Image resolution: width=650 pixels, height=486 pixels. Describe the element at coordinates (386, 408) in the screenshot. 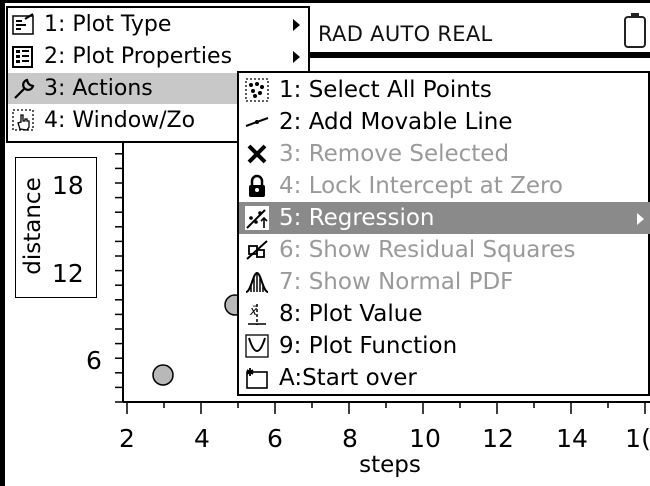

I see `x-tick-marks` at that location.